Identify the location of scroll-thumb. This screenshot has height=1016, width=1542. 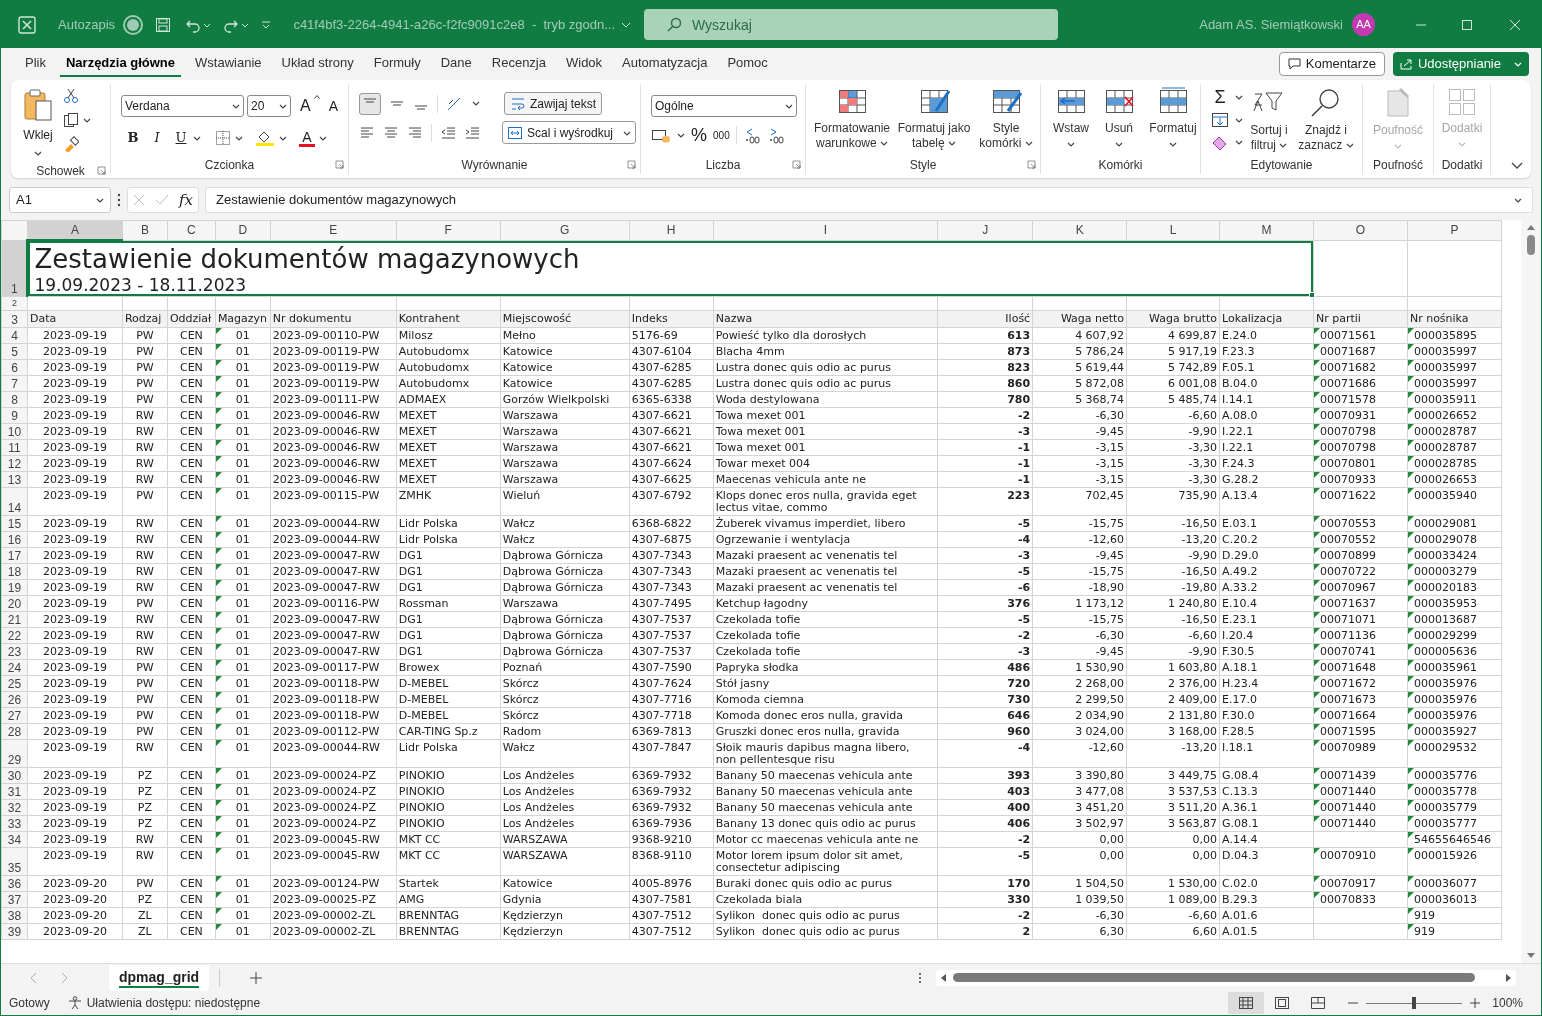
(1531, 245).